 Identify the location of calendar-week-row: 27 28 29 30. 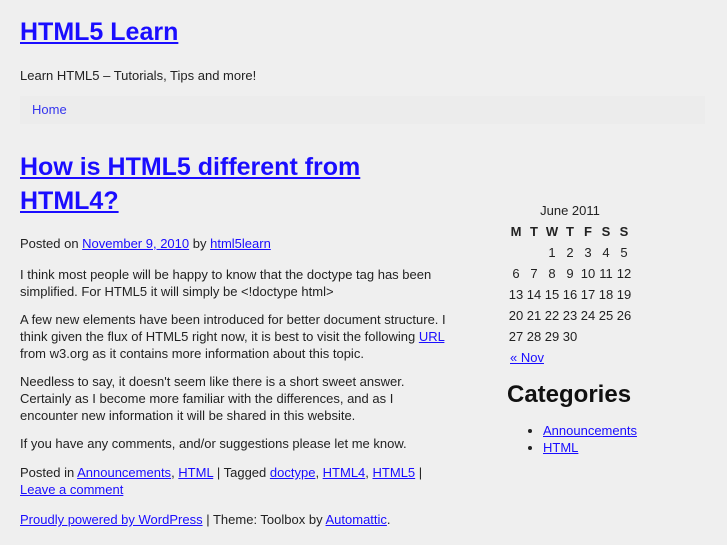
(570, 336).